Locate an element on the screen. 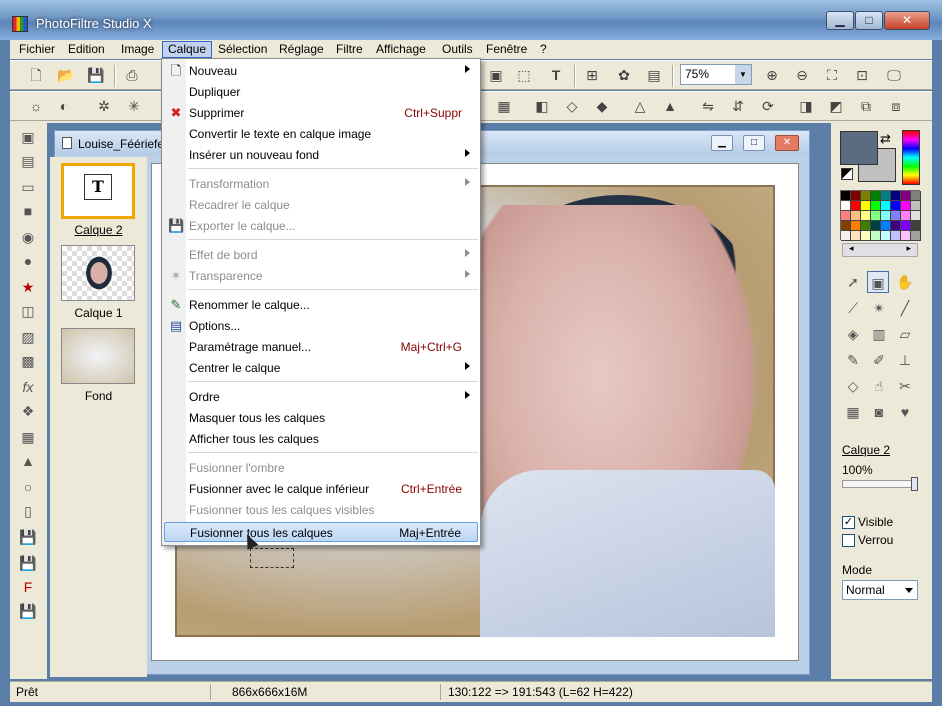 The height and width of the screenshot is (706, 942). layer-label-fond: Fond is located at coordinates (98, 396).